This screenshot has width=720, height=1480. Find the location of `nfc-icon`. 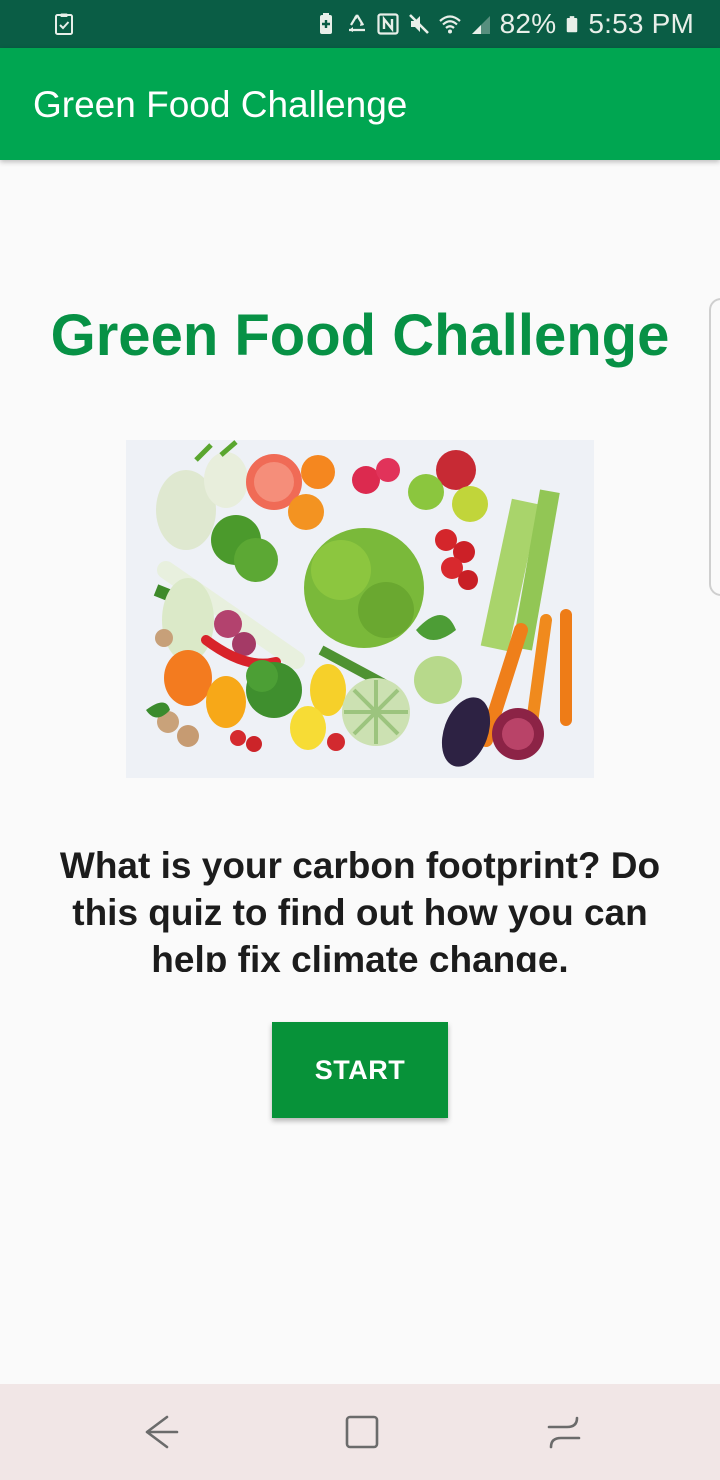

nfc-icon is located at coordinates (388, 24).